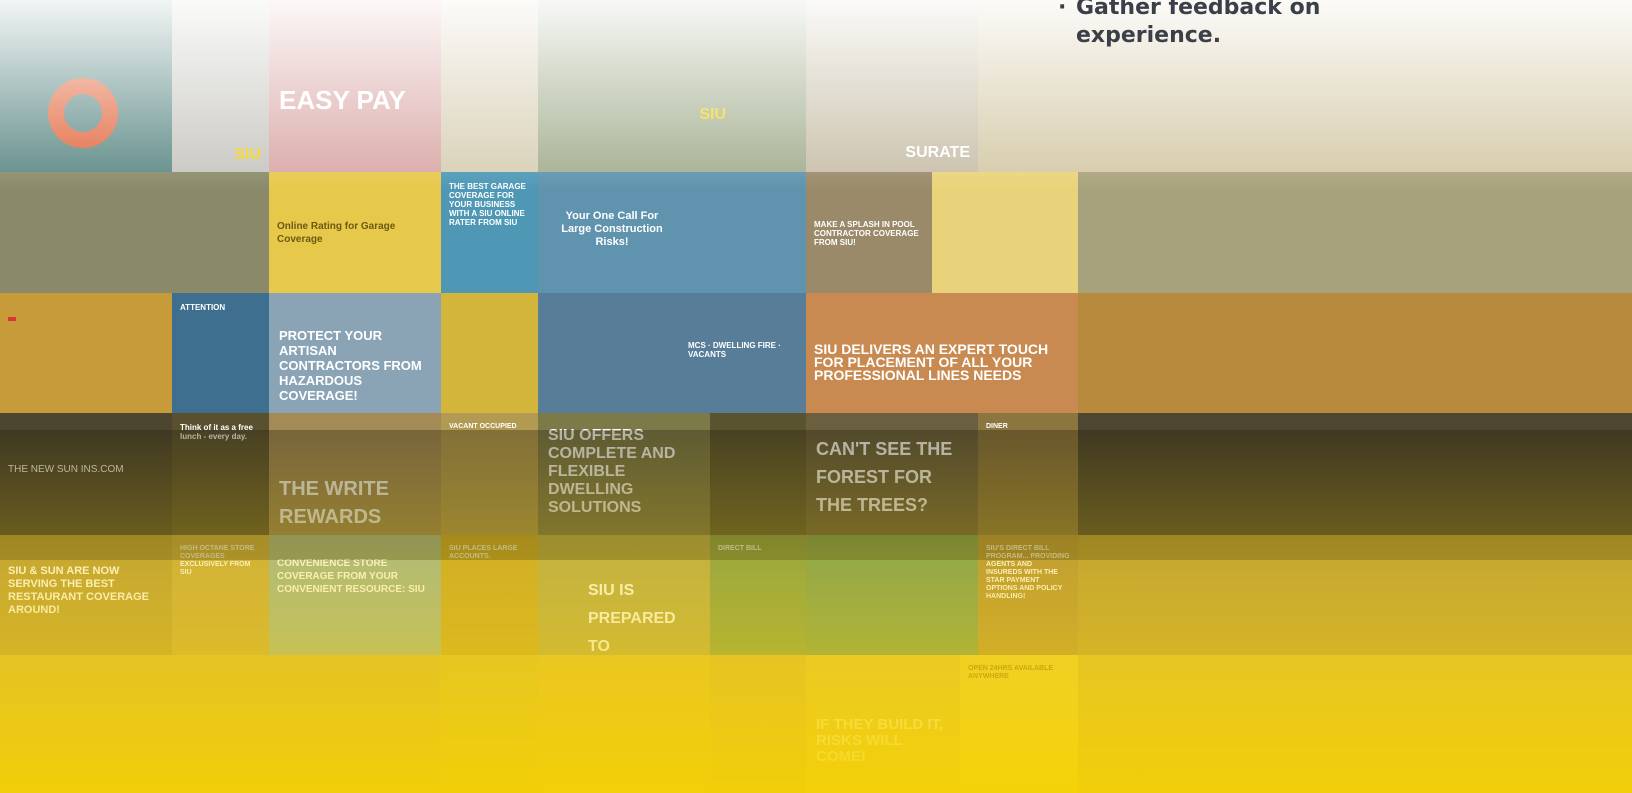  I want to click on ad-tile: CAN'T SEE THE FOREST FOR THE TREES?, so click(892, 474).